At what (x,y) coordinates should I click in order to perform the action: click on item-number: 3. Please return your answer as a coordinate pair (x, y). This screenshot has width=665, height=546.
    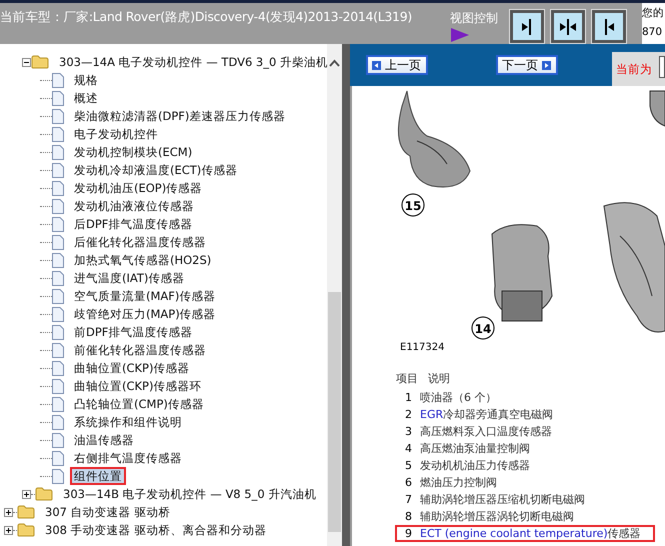
    Looking at the image, I should click on (408, 431).